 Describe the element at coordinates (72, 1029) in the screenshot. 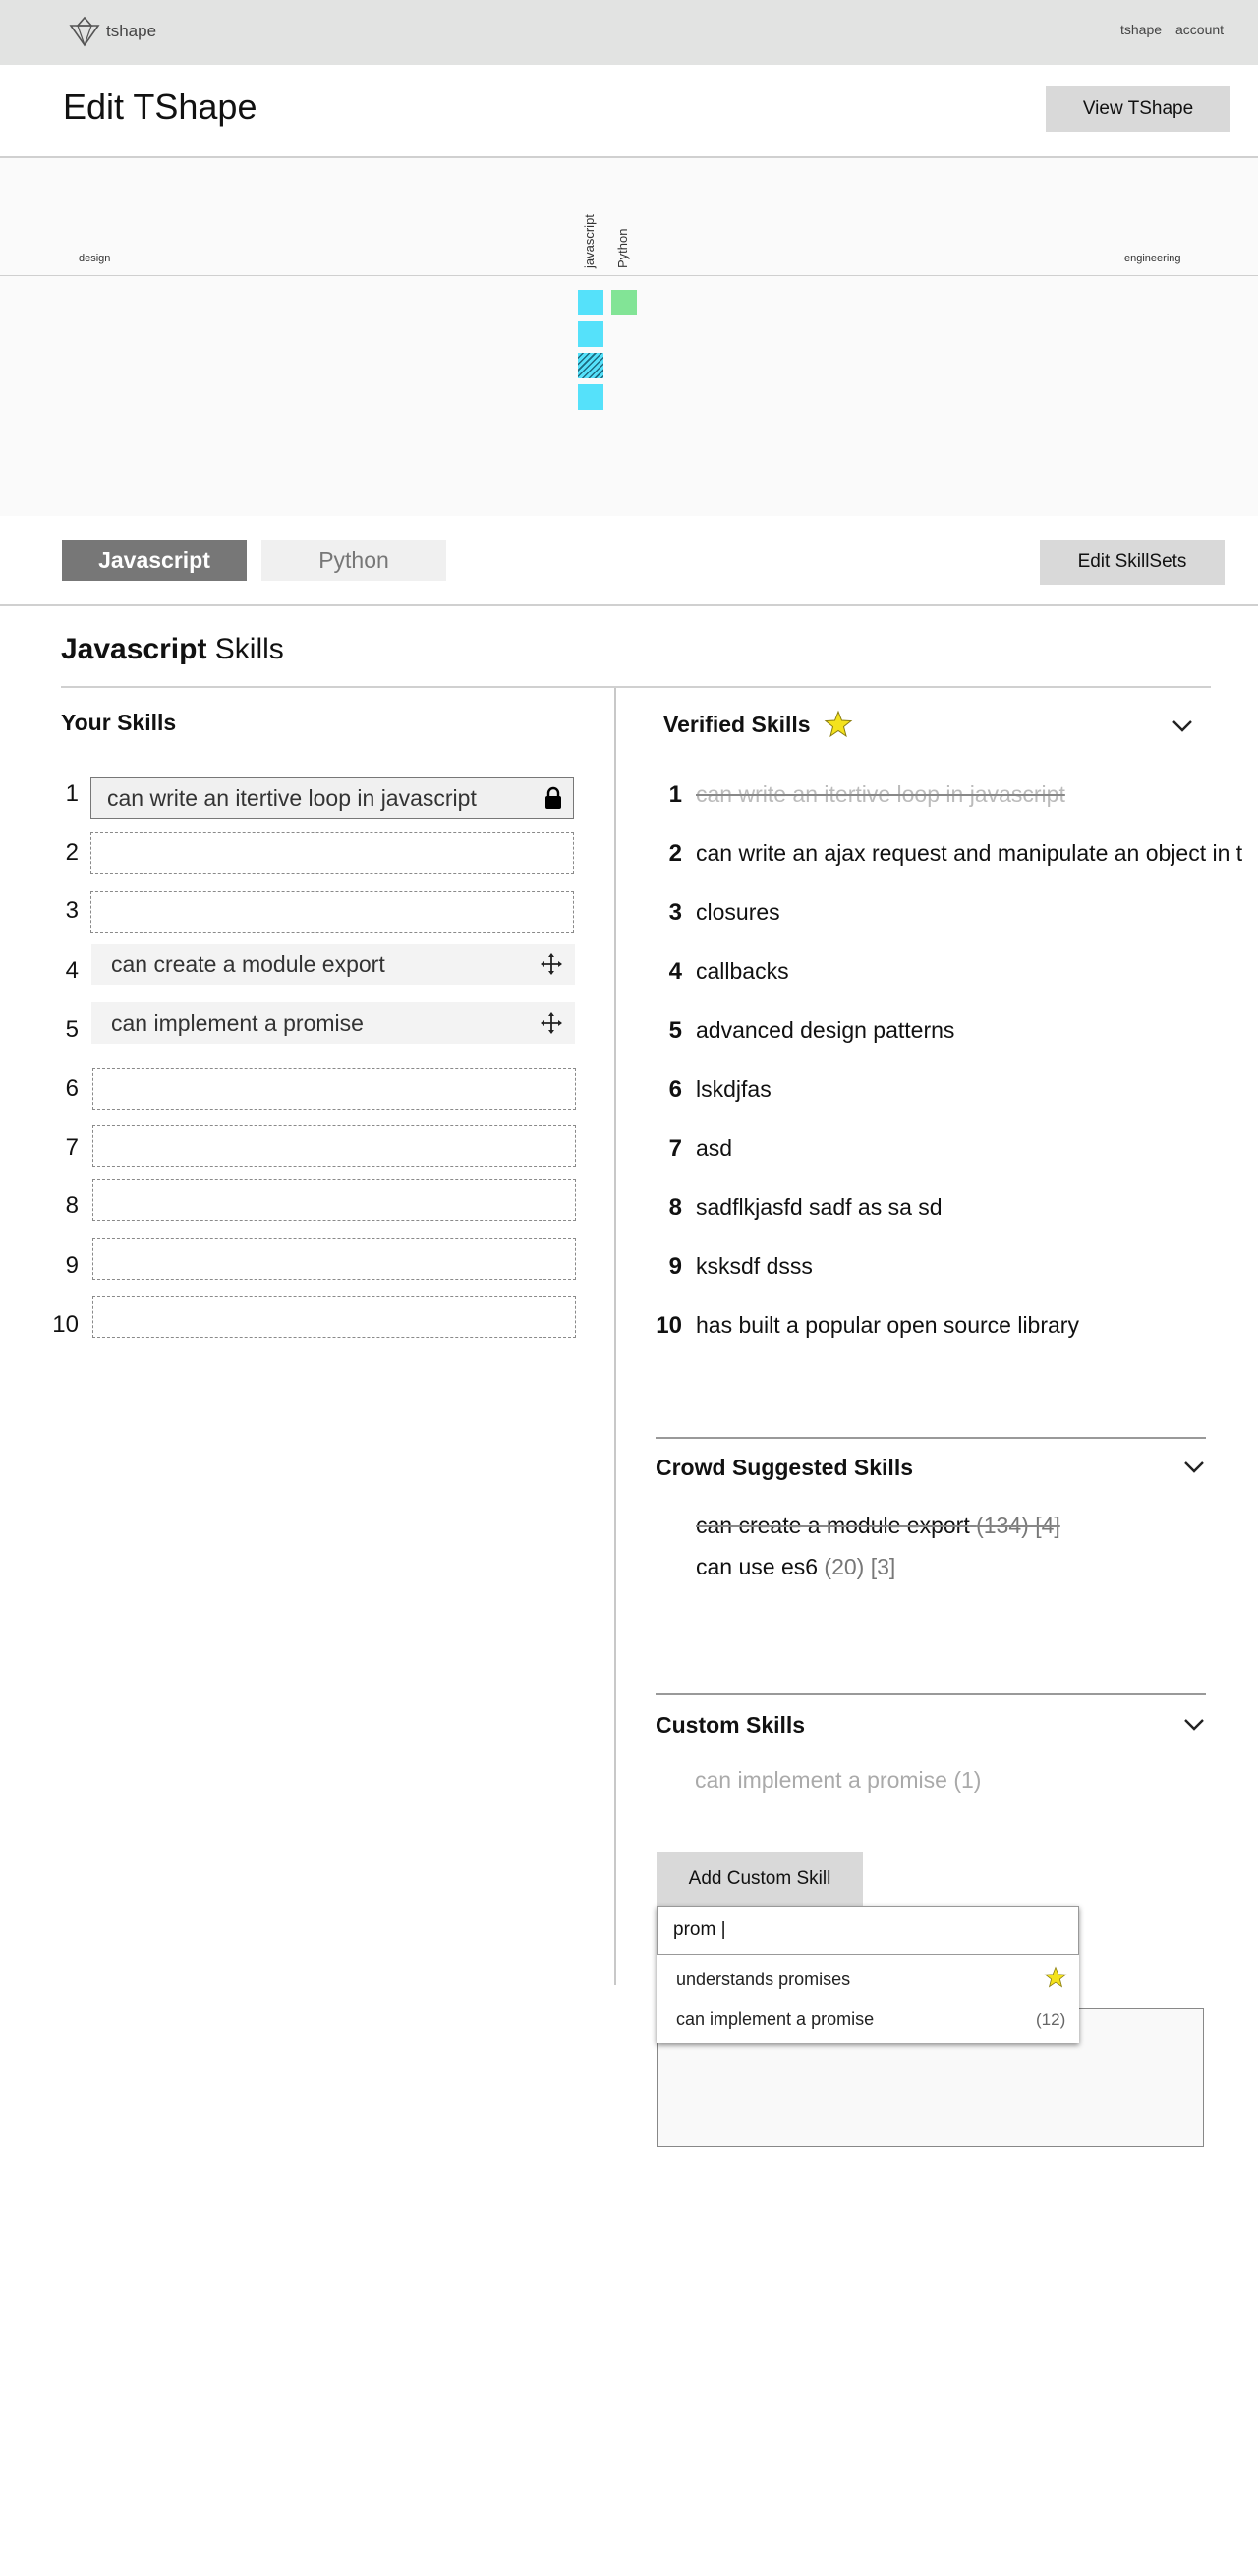

I see `your-skill-number: 5` at that location.